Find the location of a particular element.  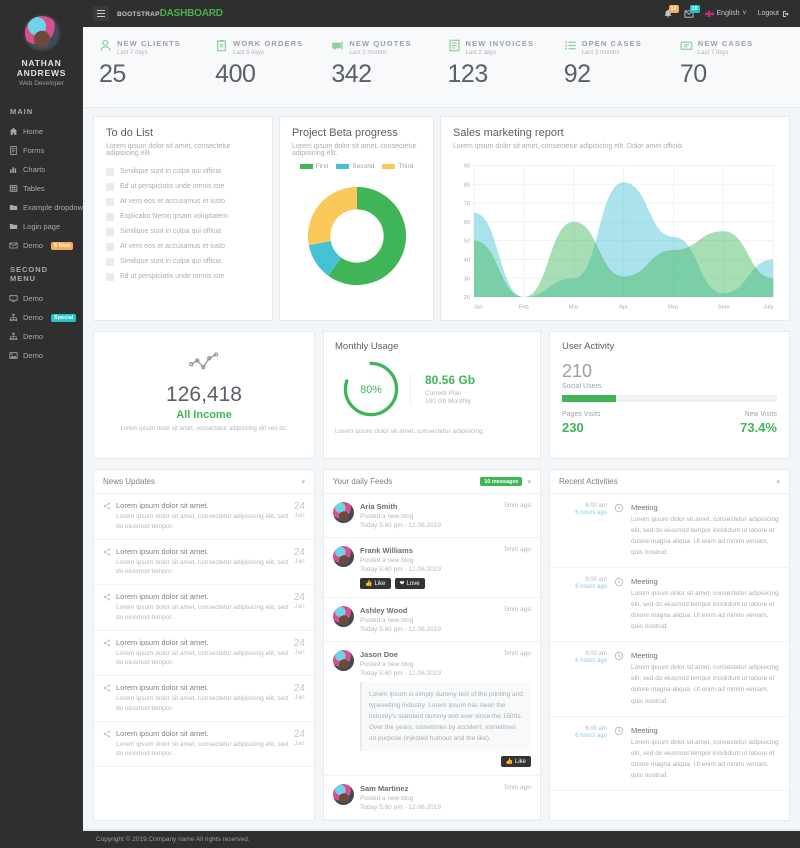

stat-header: NEW CLIENTS Last 7 days is located at coordinates (154, 47).